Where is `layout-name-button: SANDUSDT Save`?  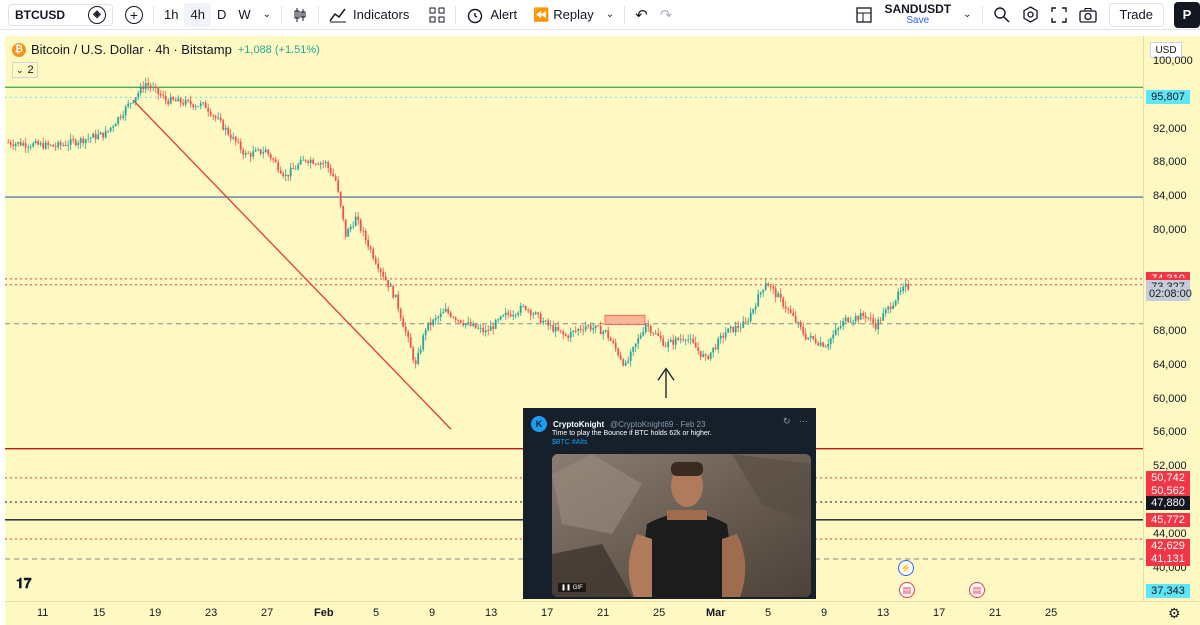
layout-name-button: SANDUSDT Save is located at coordinates (917, 14).